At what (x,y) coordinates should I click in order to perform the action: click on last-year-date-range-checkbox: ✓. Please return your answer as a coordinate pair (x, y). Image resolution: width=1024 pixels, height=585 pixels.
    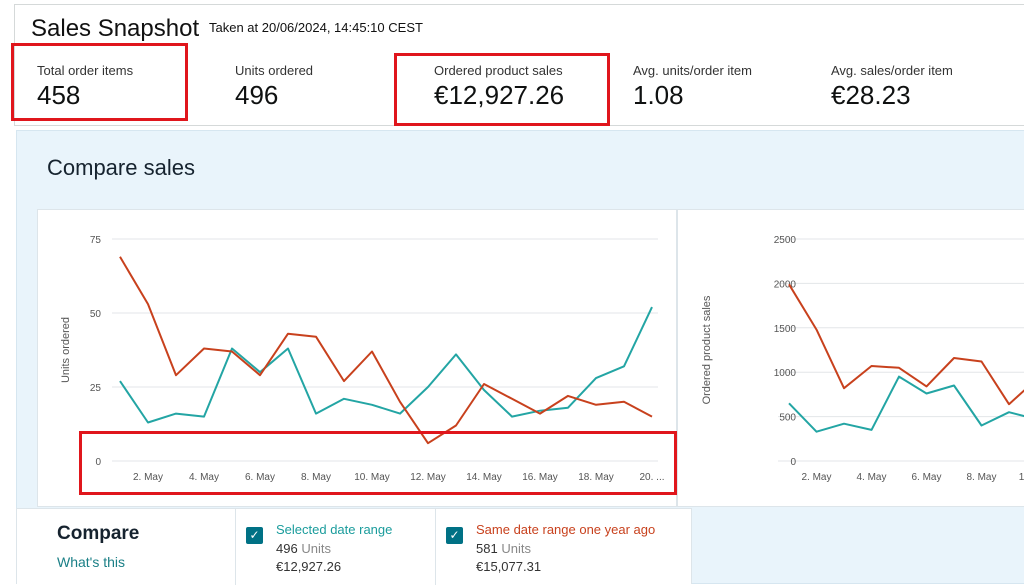
    Looking at the image, I should click on (454, 535).